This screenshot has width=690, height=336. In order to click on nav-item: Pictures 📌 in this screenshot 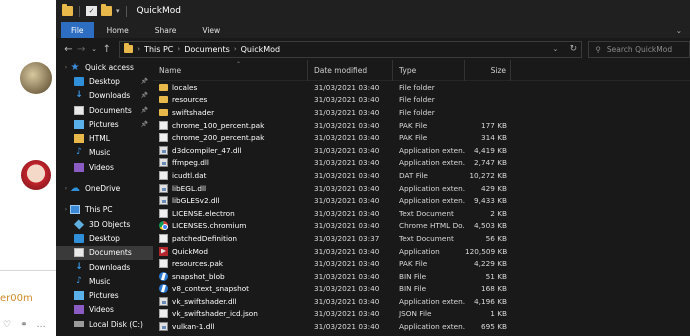, I will do `click(104, 124)`.